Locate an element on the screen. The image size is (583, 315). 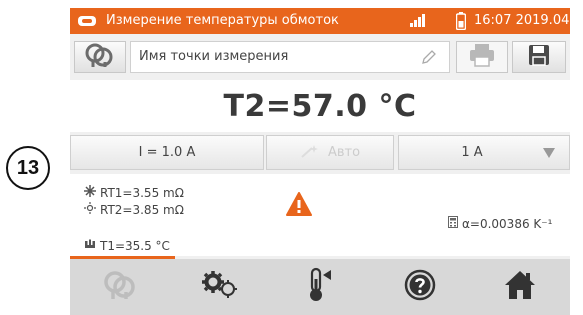
measurement-point-input: Имя точки измерения is located at coordinates (290, 57).